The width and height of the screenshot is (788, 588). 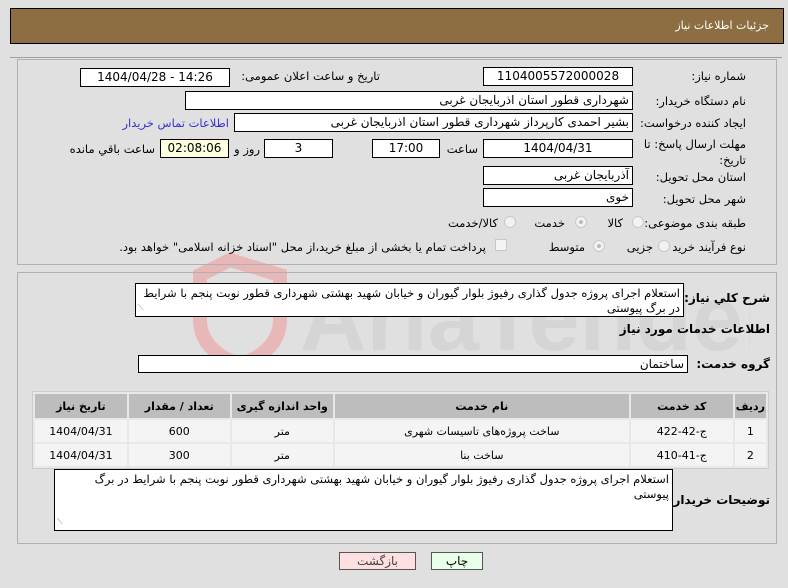 I want to click on table-row: 2 ج-41-410 ساخت بنا متر 300 1404/04/31, so click(x=400, y=455).